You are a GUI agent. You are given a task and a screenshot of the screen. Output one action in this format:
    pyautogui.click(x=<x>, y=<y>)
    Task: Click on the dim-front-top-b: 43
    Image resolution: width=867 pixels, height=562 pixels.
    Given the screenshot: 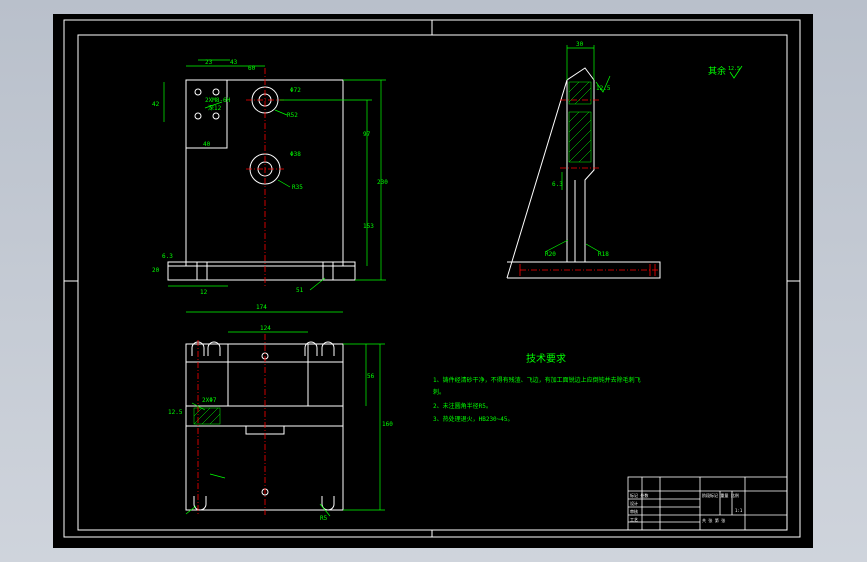 What is the action you would take?
    pyautogui.click(x=234, y=62)
    